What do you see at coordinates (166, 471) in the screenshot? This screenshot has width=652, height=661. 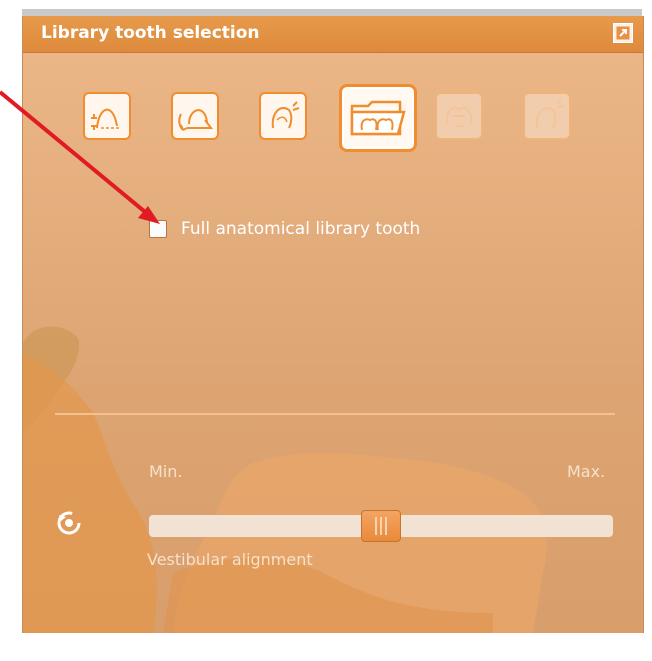 I see `slider-min-label: Min.` at bounding box center [166, 471].